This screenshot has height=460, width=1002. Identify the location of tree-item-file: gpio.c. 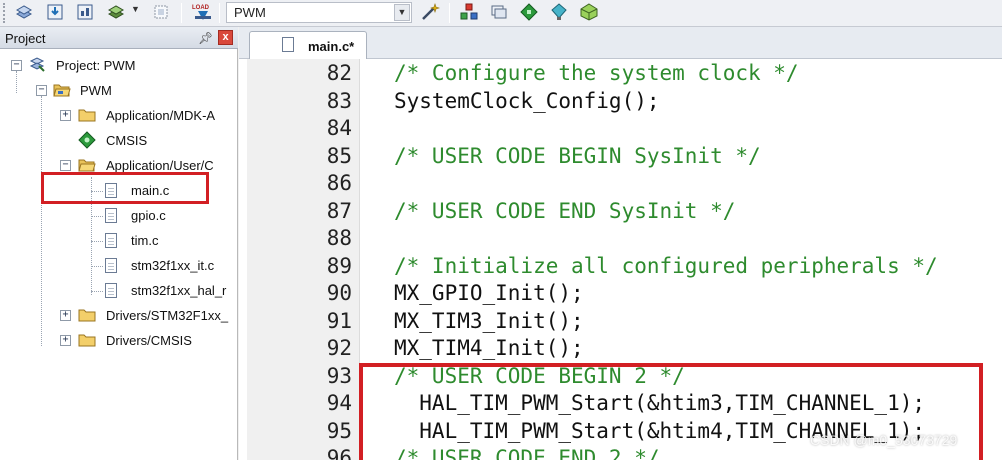
(119, 216).